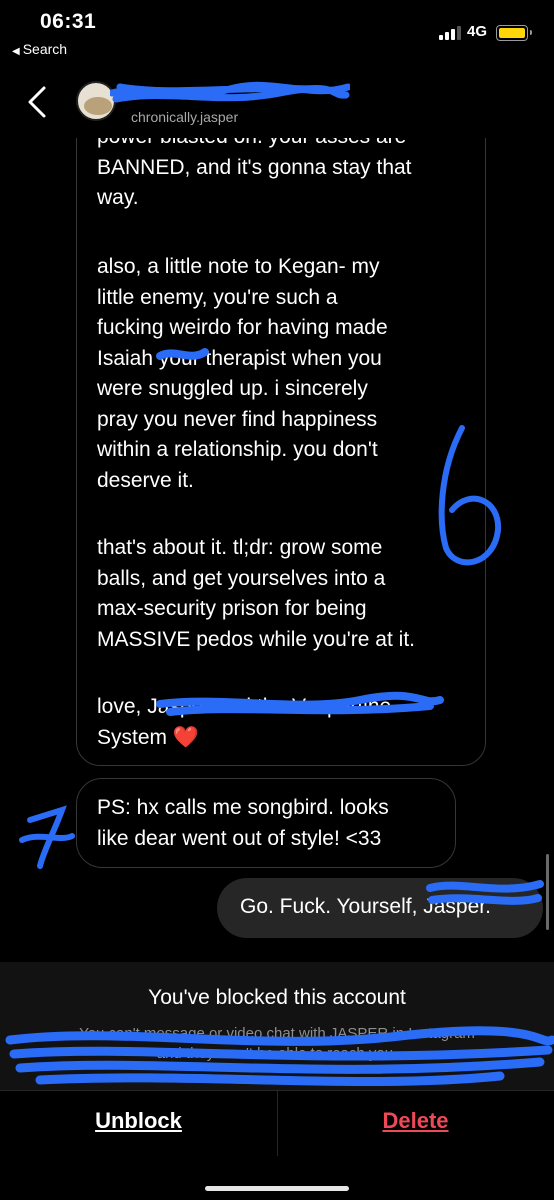  I want to click on home-indicator, so click(277, 1188).